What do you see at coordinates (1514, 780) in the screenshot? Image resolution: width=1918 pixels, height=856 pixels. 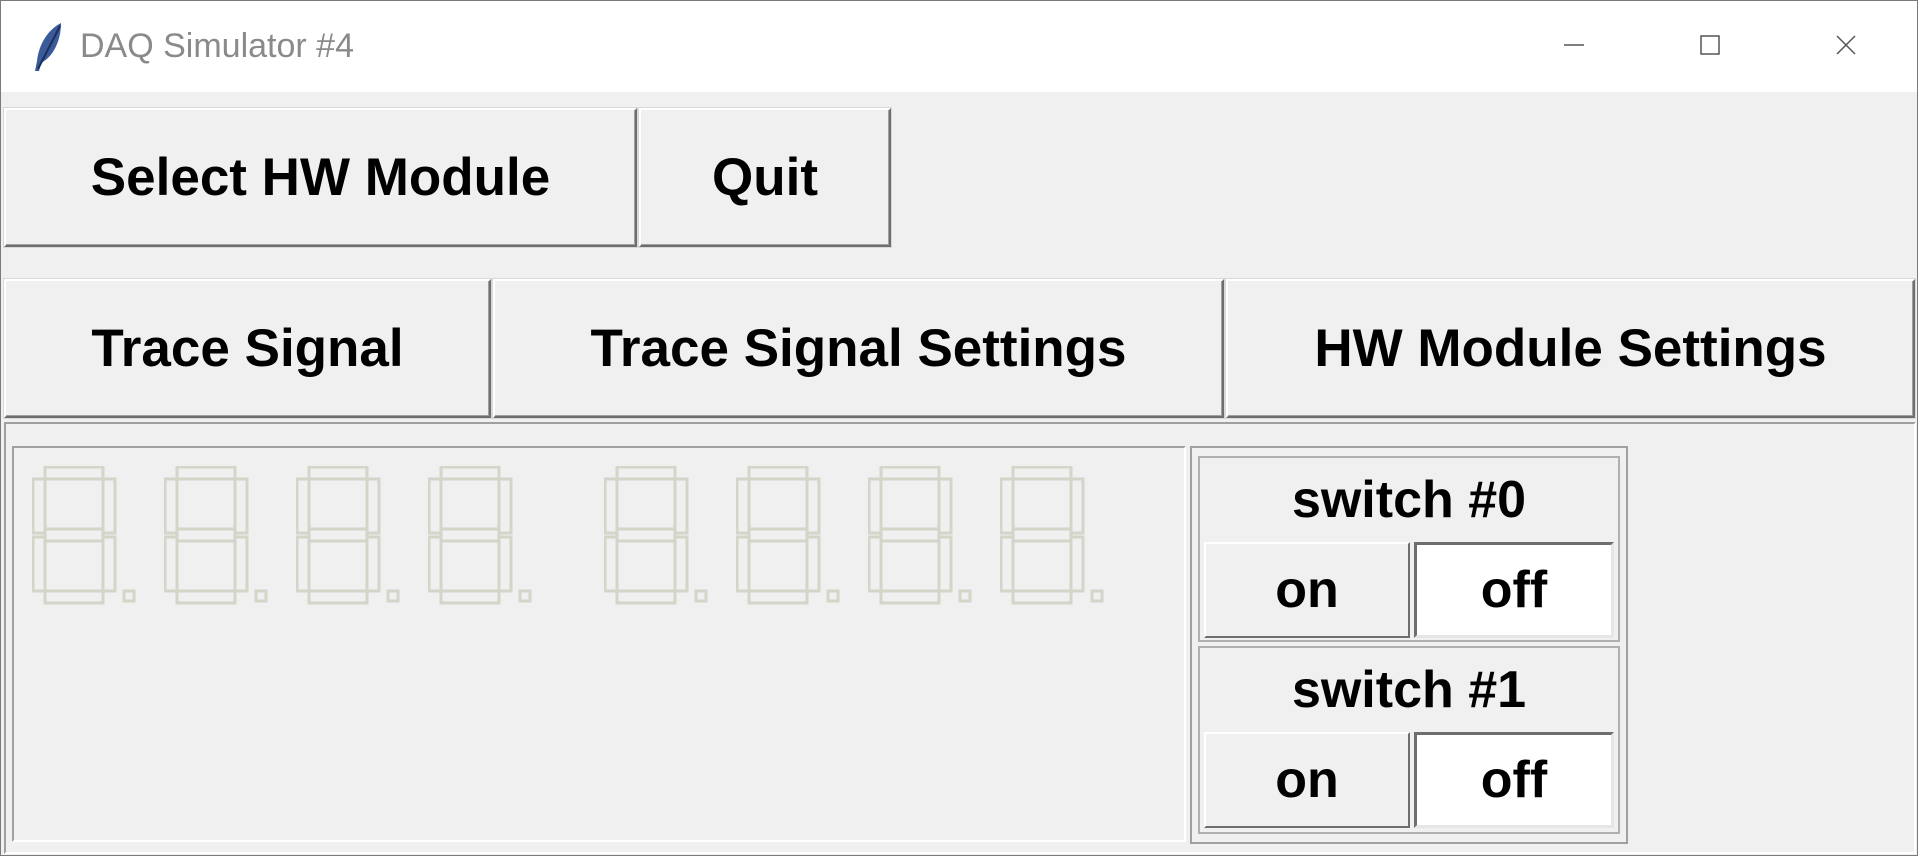 I see `switch-1-off-button: off` at bounding box center [1514, 780].